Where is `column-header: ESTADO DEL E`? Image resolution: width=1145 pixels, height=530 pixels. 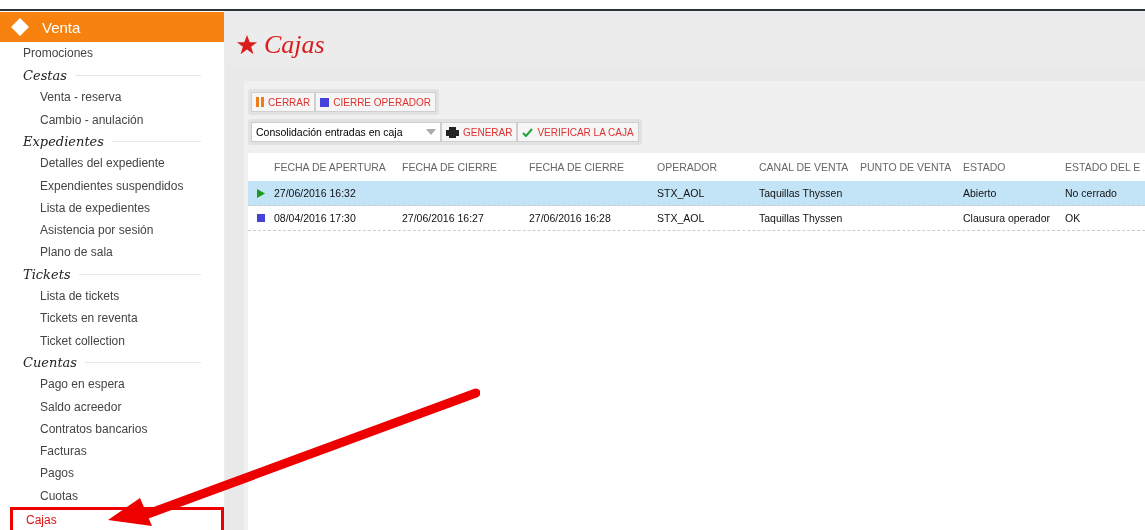
column-header: ESTADO DEL E is located at coordinates (1103, 167).